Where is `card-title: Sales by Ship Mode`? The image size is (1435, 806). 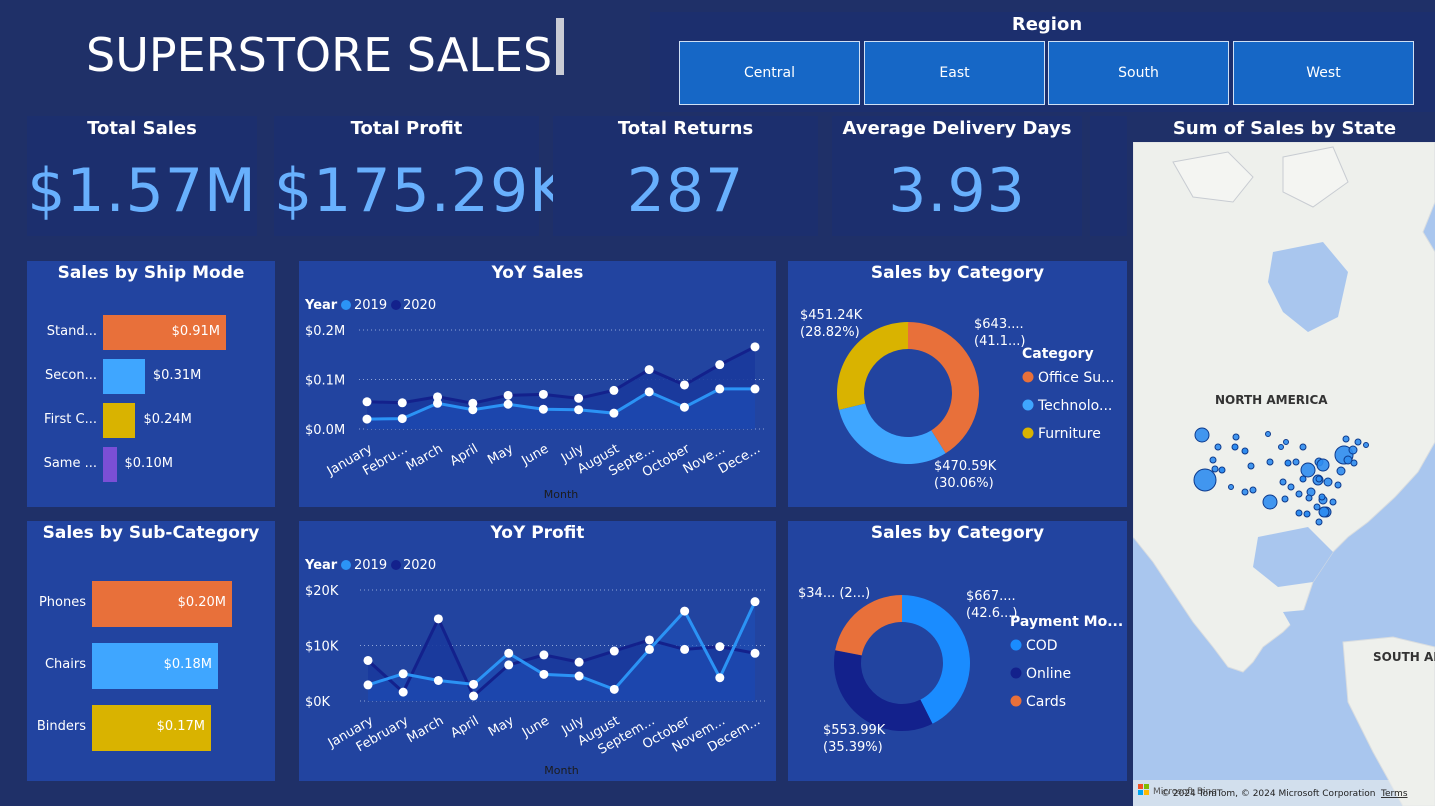
card-title: Sales by Ship Mode is located at coordinates (151, 273).